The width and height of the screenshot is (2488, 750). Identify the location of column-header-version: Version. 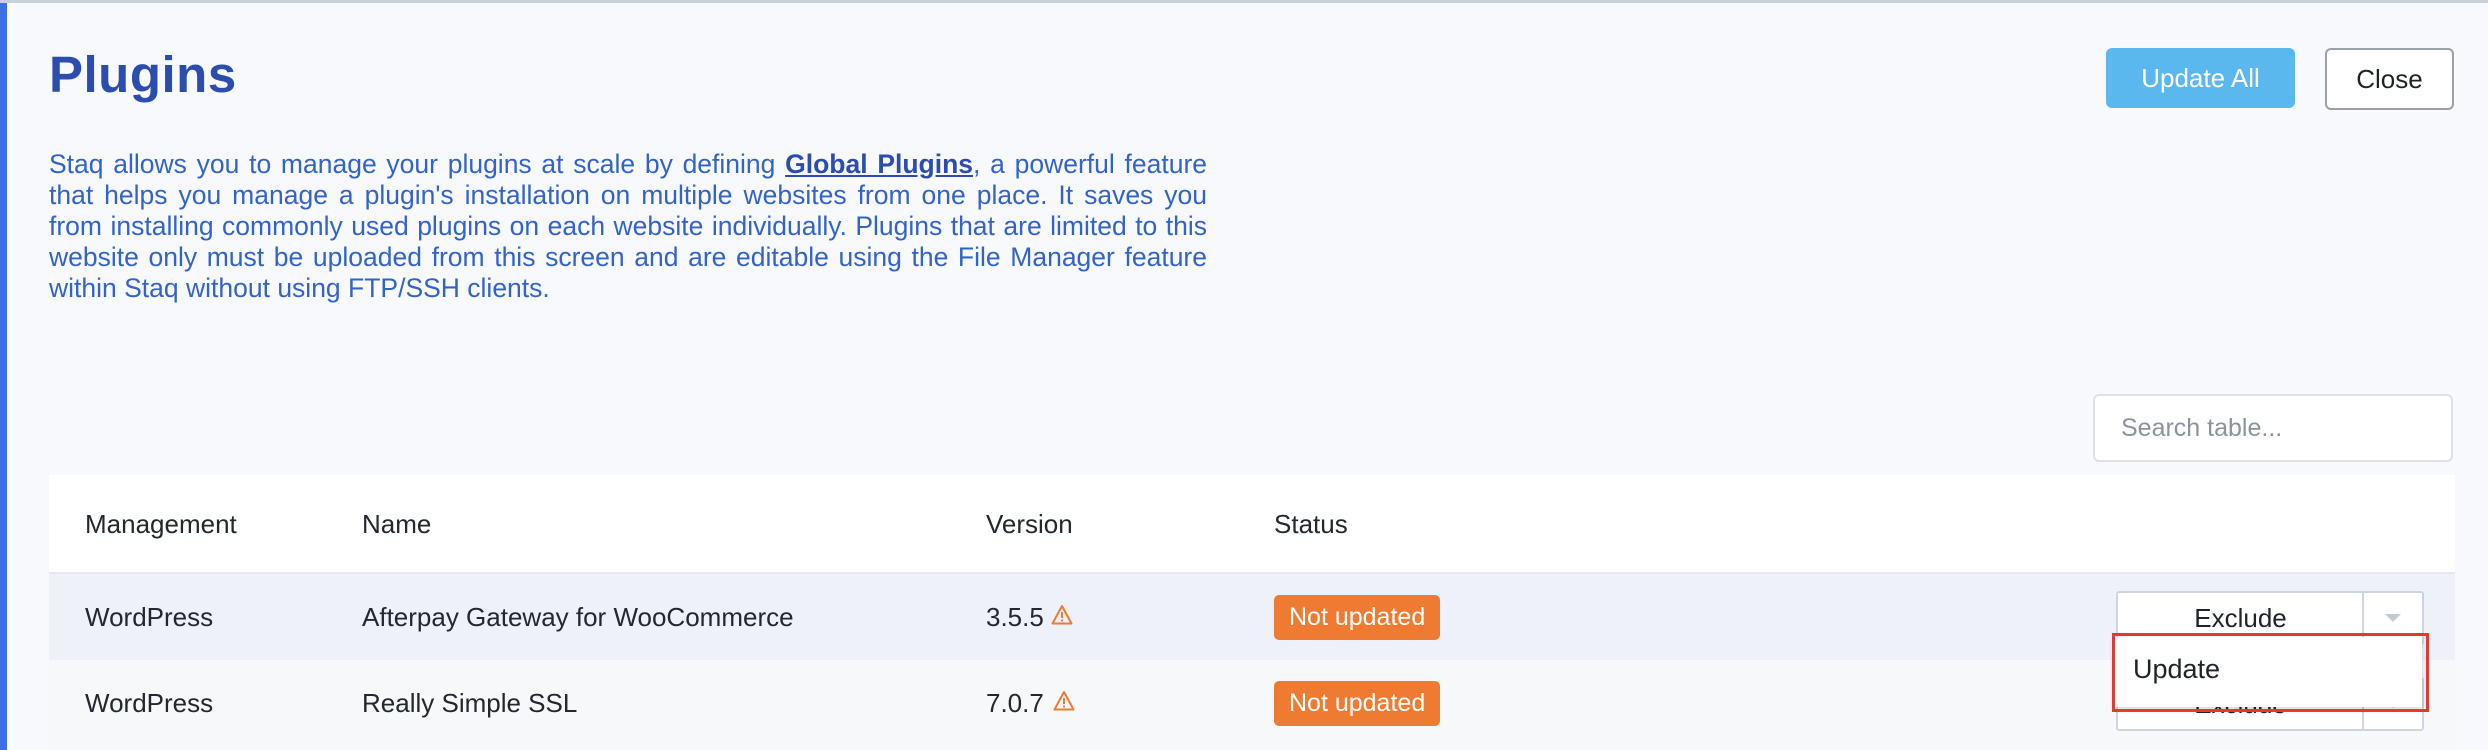
(1029, 524).